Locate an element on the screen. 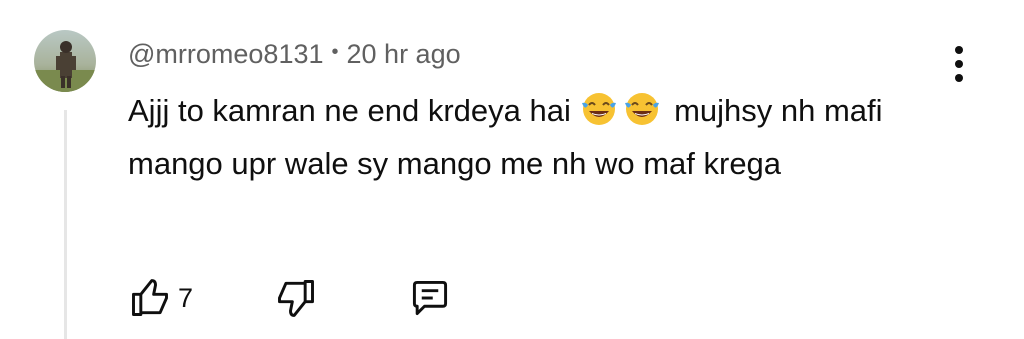 This screenshot has height=339, width=1024. thread-line is located at coordinates (65, 224).